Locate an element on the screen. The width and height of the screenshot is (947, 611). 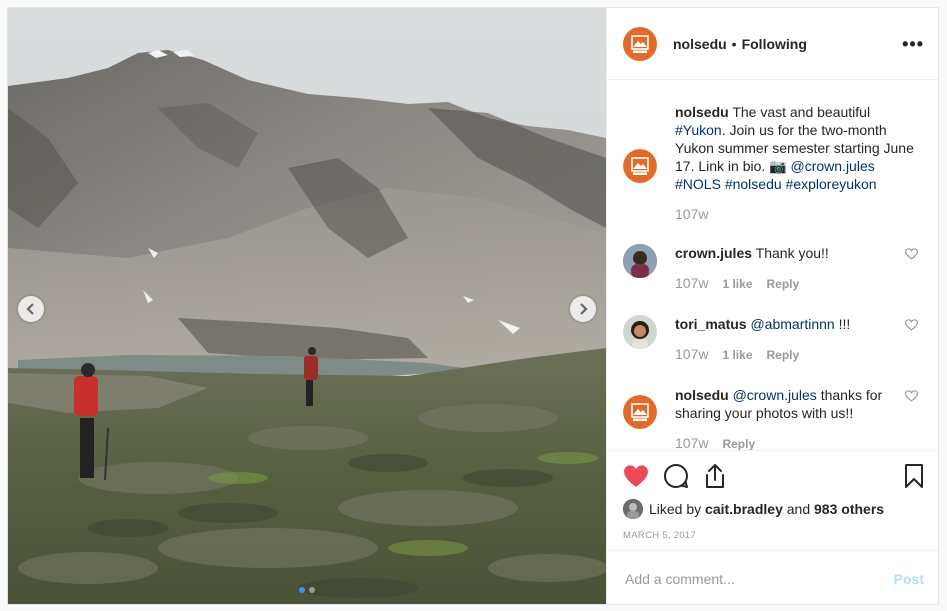
liker-username: cait.bradley is located at coordinates (744, 509).